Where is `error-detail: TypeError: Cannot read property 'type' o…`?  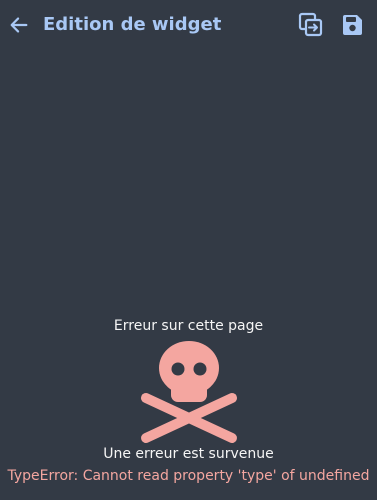 error-detail: TypeError: Cannot read property 'type' o… is located at coordinates (188, 476).